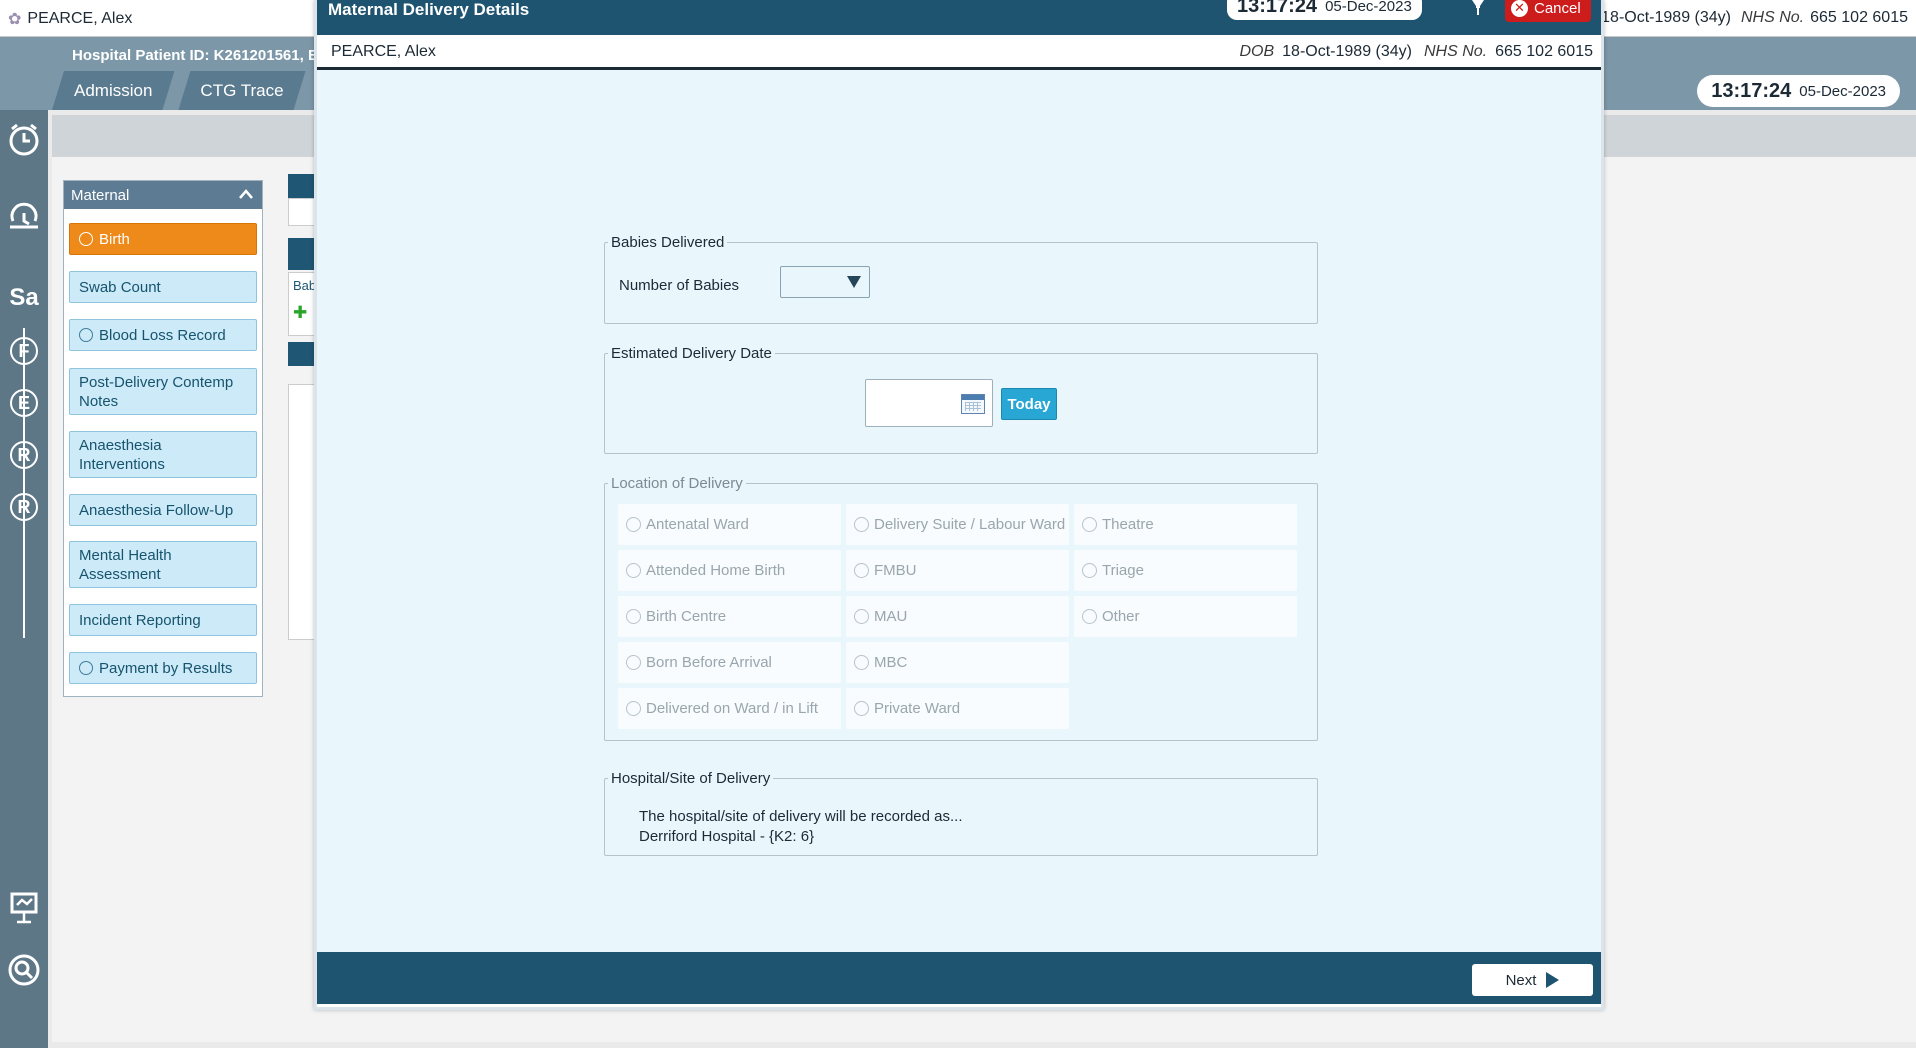 This screenshot has width=1916, height=1048. What do you see at coordinates (24, 483) in the screenshot?
I see `rail-connector` at bounding box center [24, 483].